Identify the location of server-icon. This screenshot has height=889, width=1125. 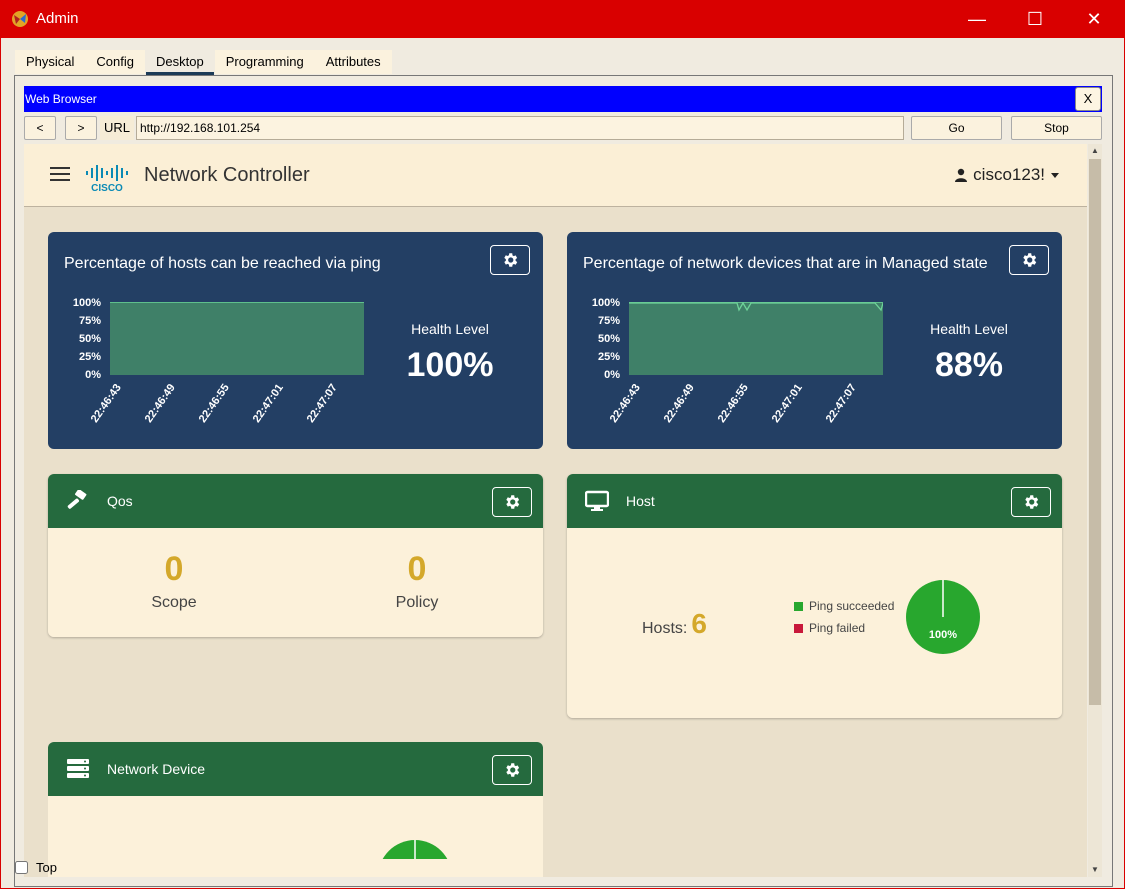
(78, 768).